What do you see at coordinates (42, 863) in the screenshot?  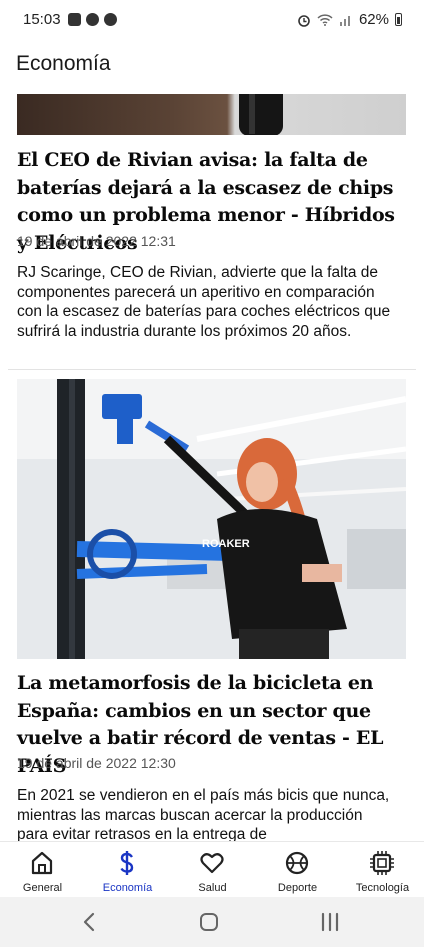 I see `home-icon` at bounding box center [42, 863].